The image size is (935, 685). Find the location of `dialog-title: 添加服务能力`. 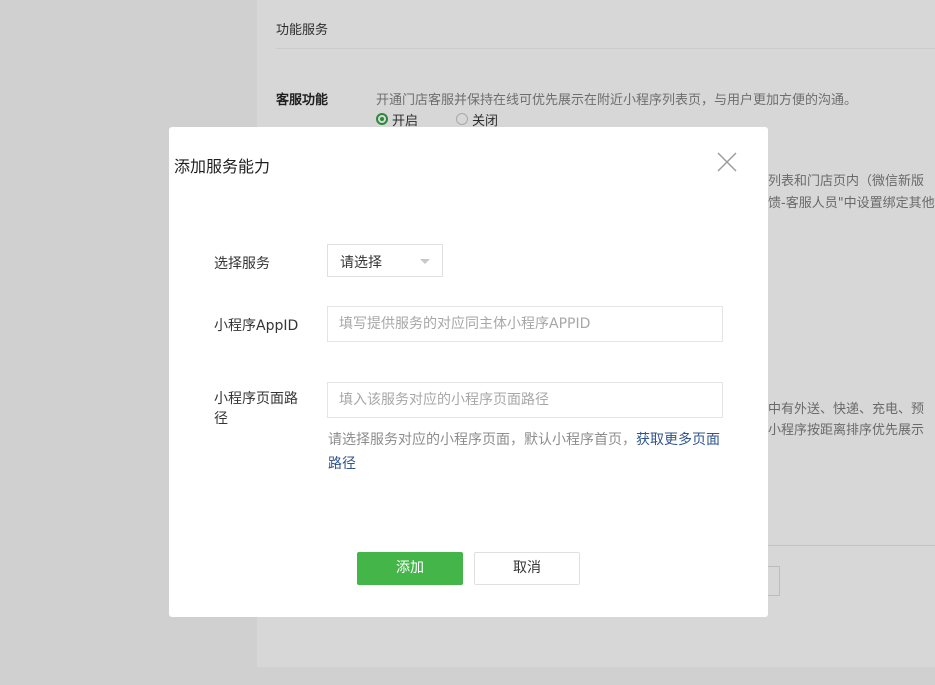

dialog-title: 添加服务能力 is located at coordinates (222, 166).